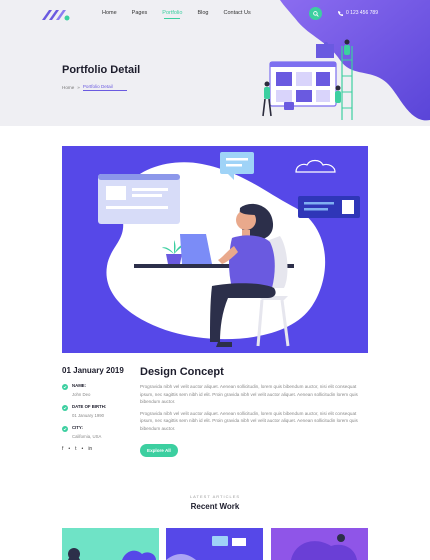  Describe the element at coordinates (202, 13) in the screenshot. I see `nav-item-blog: Blog` at that location.